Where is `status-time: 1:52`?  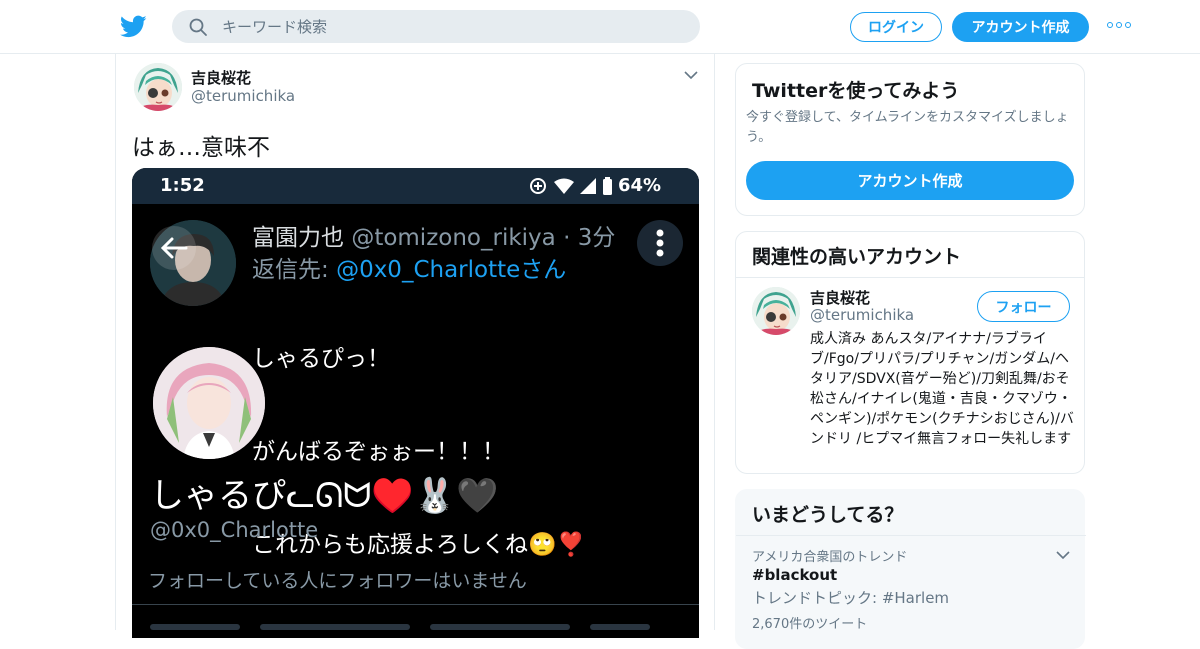 status-time: 1:52 is located at coordinates (182, 185).